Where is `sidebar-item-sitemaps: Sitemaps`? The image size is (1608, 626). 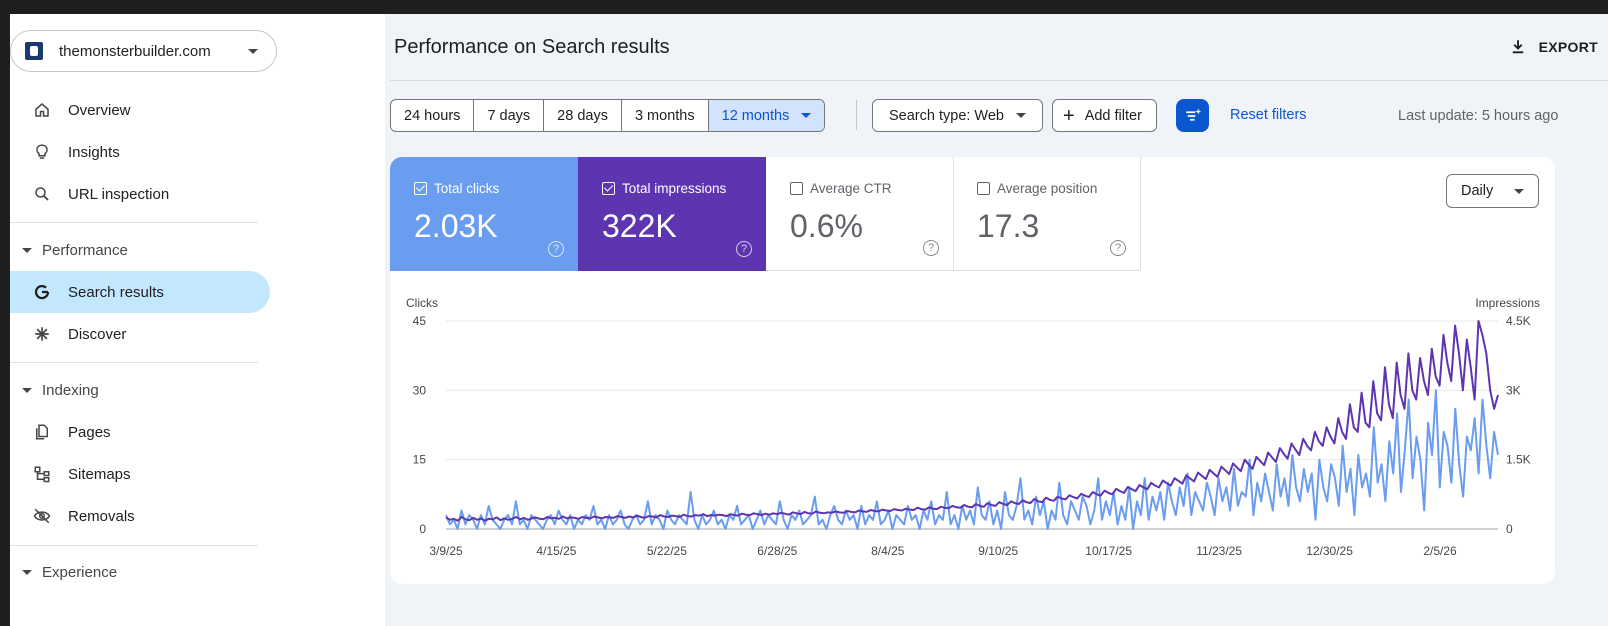 sidebar-item-sitemaps: Sitemaps is located at coordinates (140, 474).